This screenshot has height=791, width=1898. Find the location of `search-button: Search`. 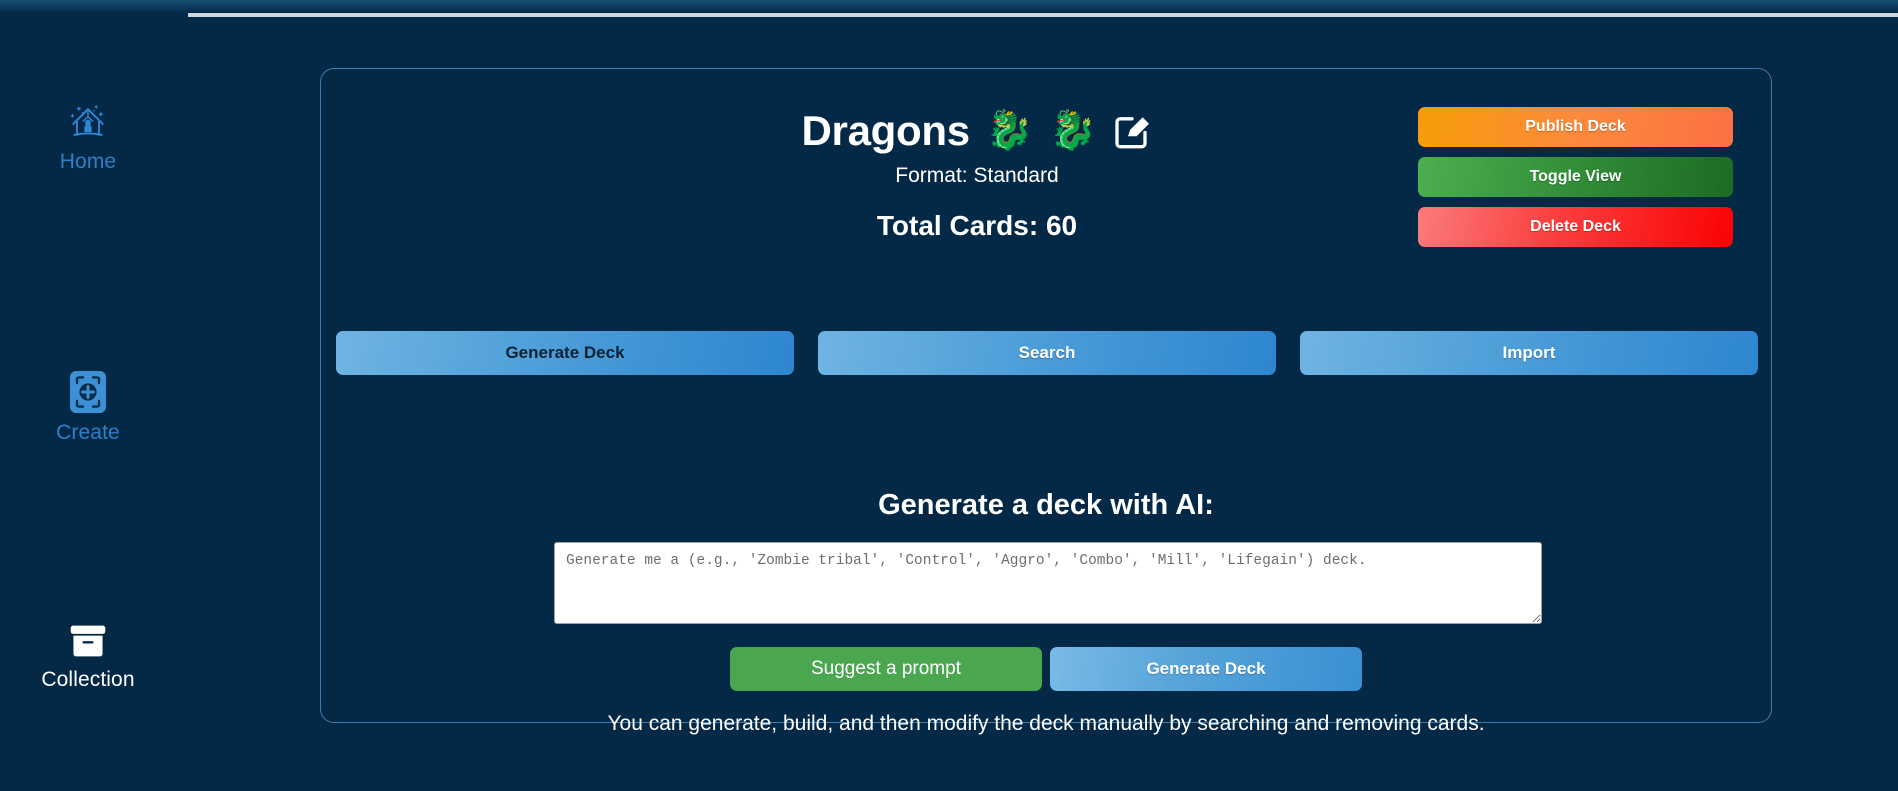

search-button: Search is located at coordinates (1047, 353).